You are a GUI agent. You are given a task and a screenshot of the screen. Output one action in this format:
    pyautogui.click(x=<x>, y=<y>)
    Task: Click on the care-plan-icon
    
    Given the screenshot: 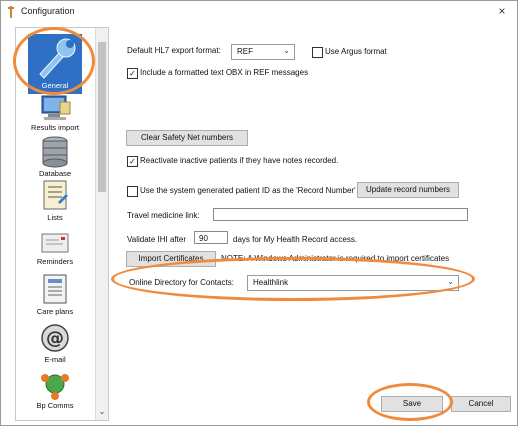 What is the action you would take?
    pyautogui.click(x=55, y=289)
    